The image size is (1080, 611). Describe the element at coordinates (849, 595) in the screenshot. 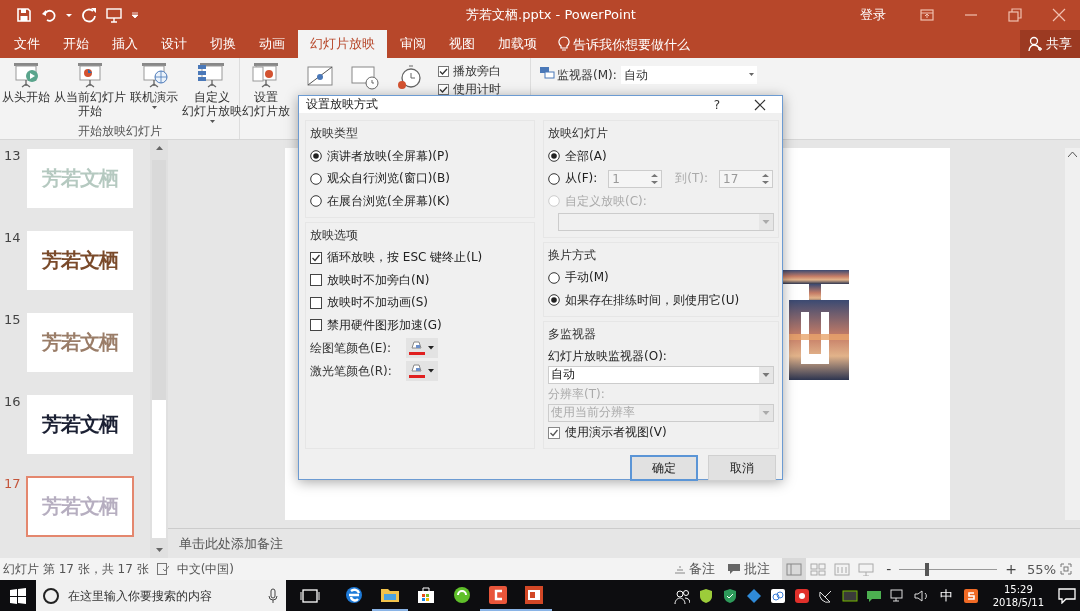

I see `graphics-card-icon` at that location.